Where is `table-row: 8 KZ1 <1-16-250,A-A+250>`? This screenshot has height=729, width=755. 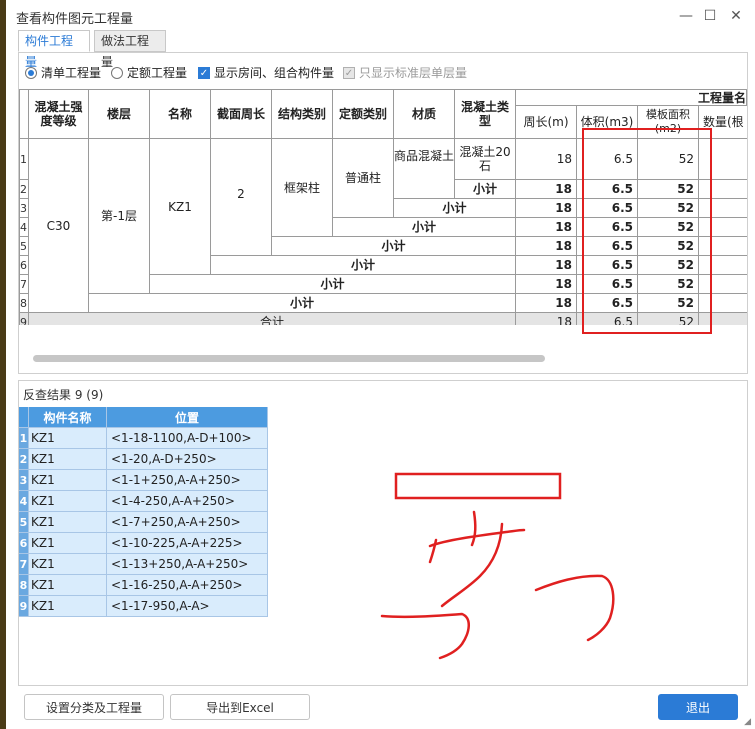 table-row: 8 KZ1 <1-16-250,A-A+250> is located at coordinates (145, 585).